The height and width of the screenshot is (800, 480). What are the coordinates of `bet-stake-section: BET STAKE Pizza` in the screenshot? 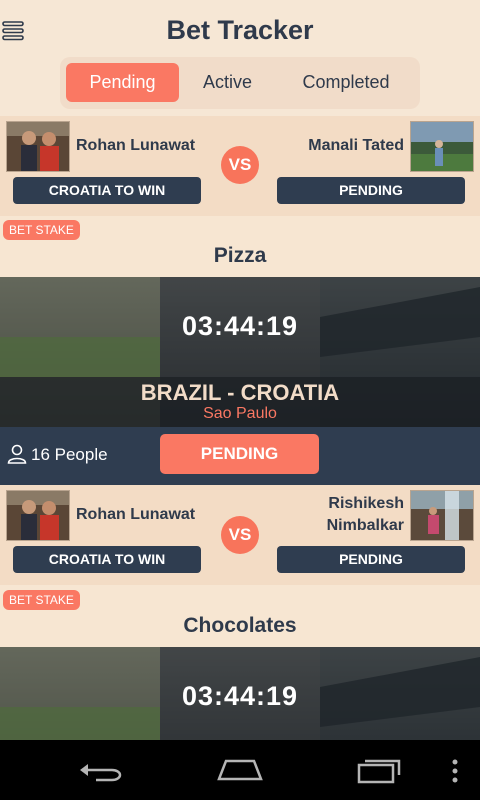 It's located at (240, 246).